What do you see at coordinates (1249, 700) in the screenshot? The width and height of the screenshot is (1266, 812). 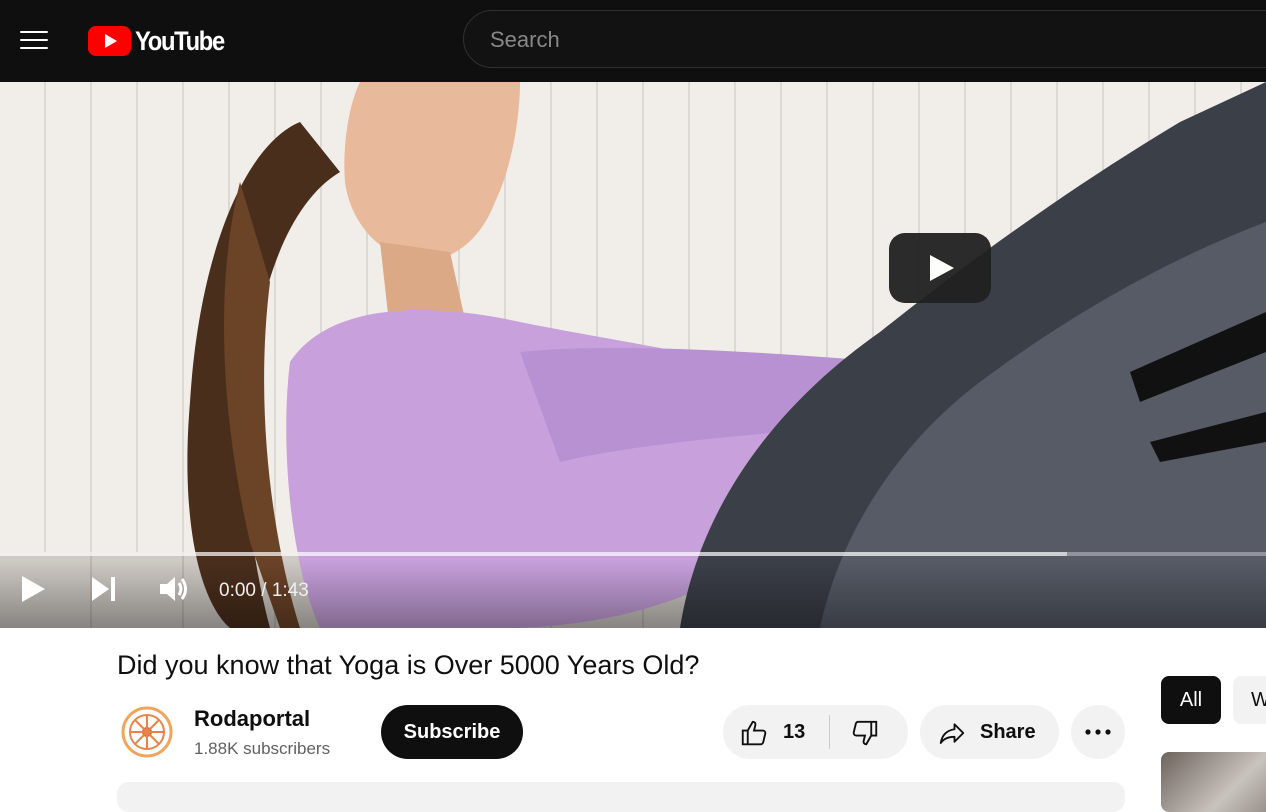 I see `chip-next: W` at bounding box center [1249, 700].